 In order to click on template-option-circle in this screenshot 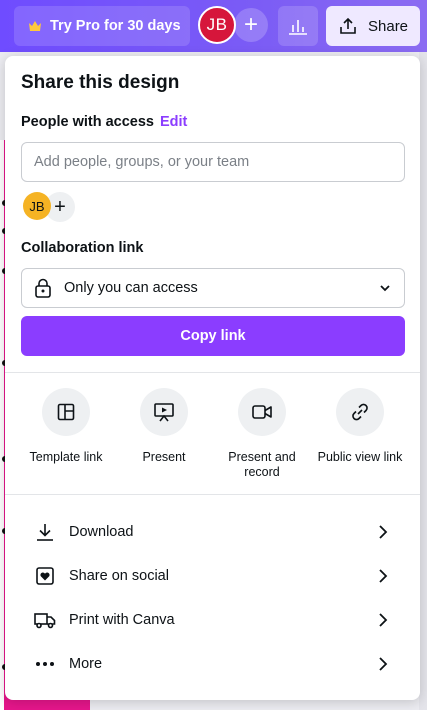, I will do `click(66, 412)`.